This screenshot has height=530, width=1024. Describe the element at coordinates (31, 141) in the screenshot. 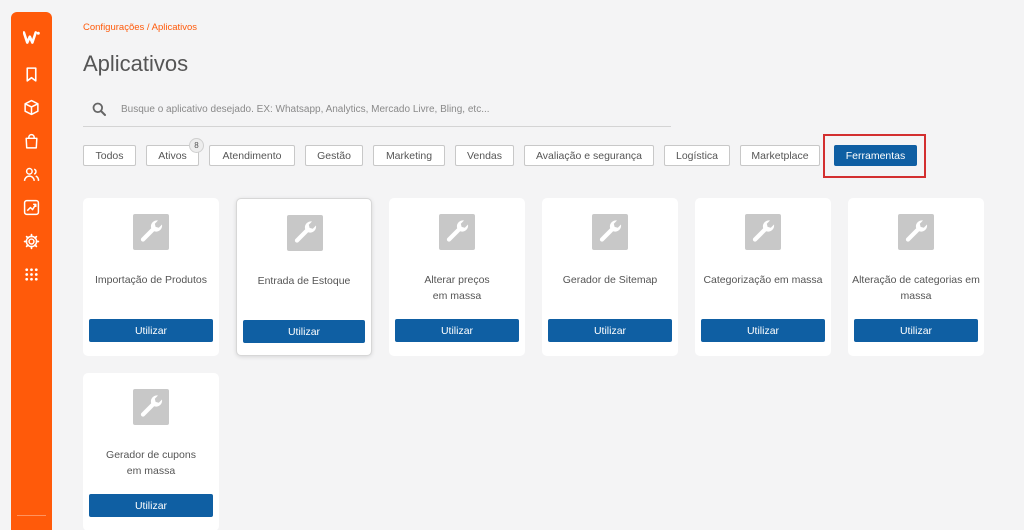

I see `shopping-bag-icon` at that location.